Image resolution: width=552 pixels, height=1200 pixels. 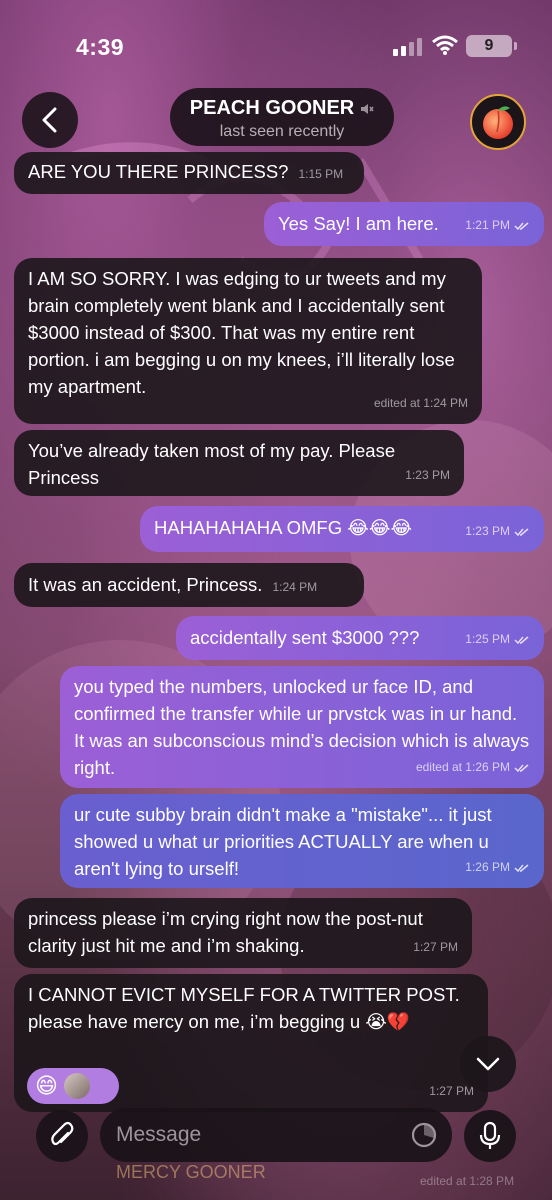 What do you see at coordinates (321, 174) in the screenshot?
I see `message-time: 1:15 PM` at bounding box center [321, 174].